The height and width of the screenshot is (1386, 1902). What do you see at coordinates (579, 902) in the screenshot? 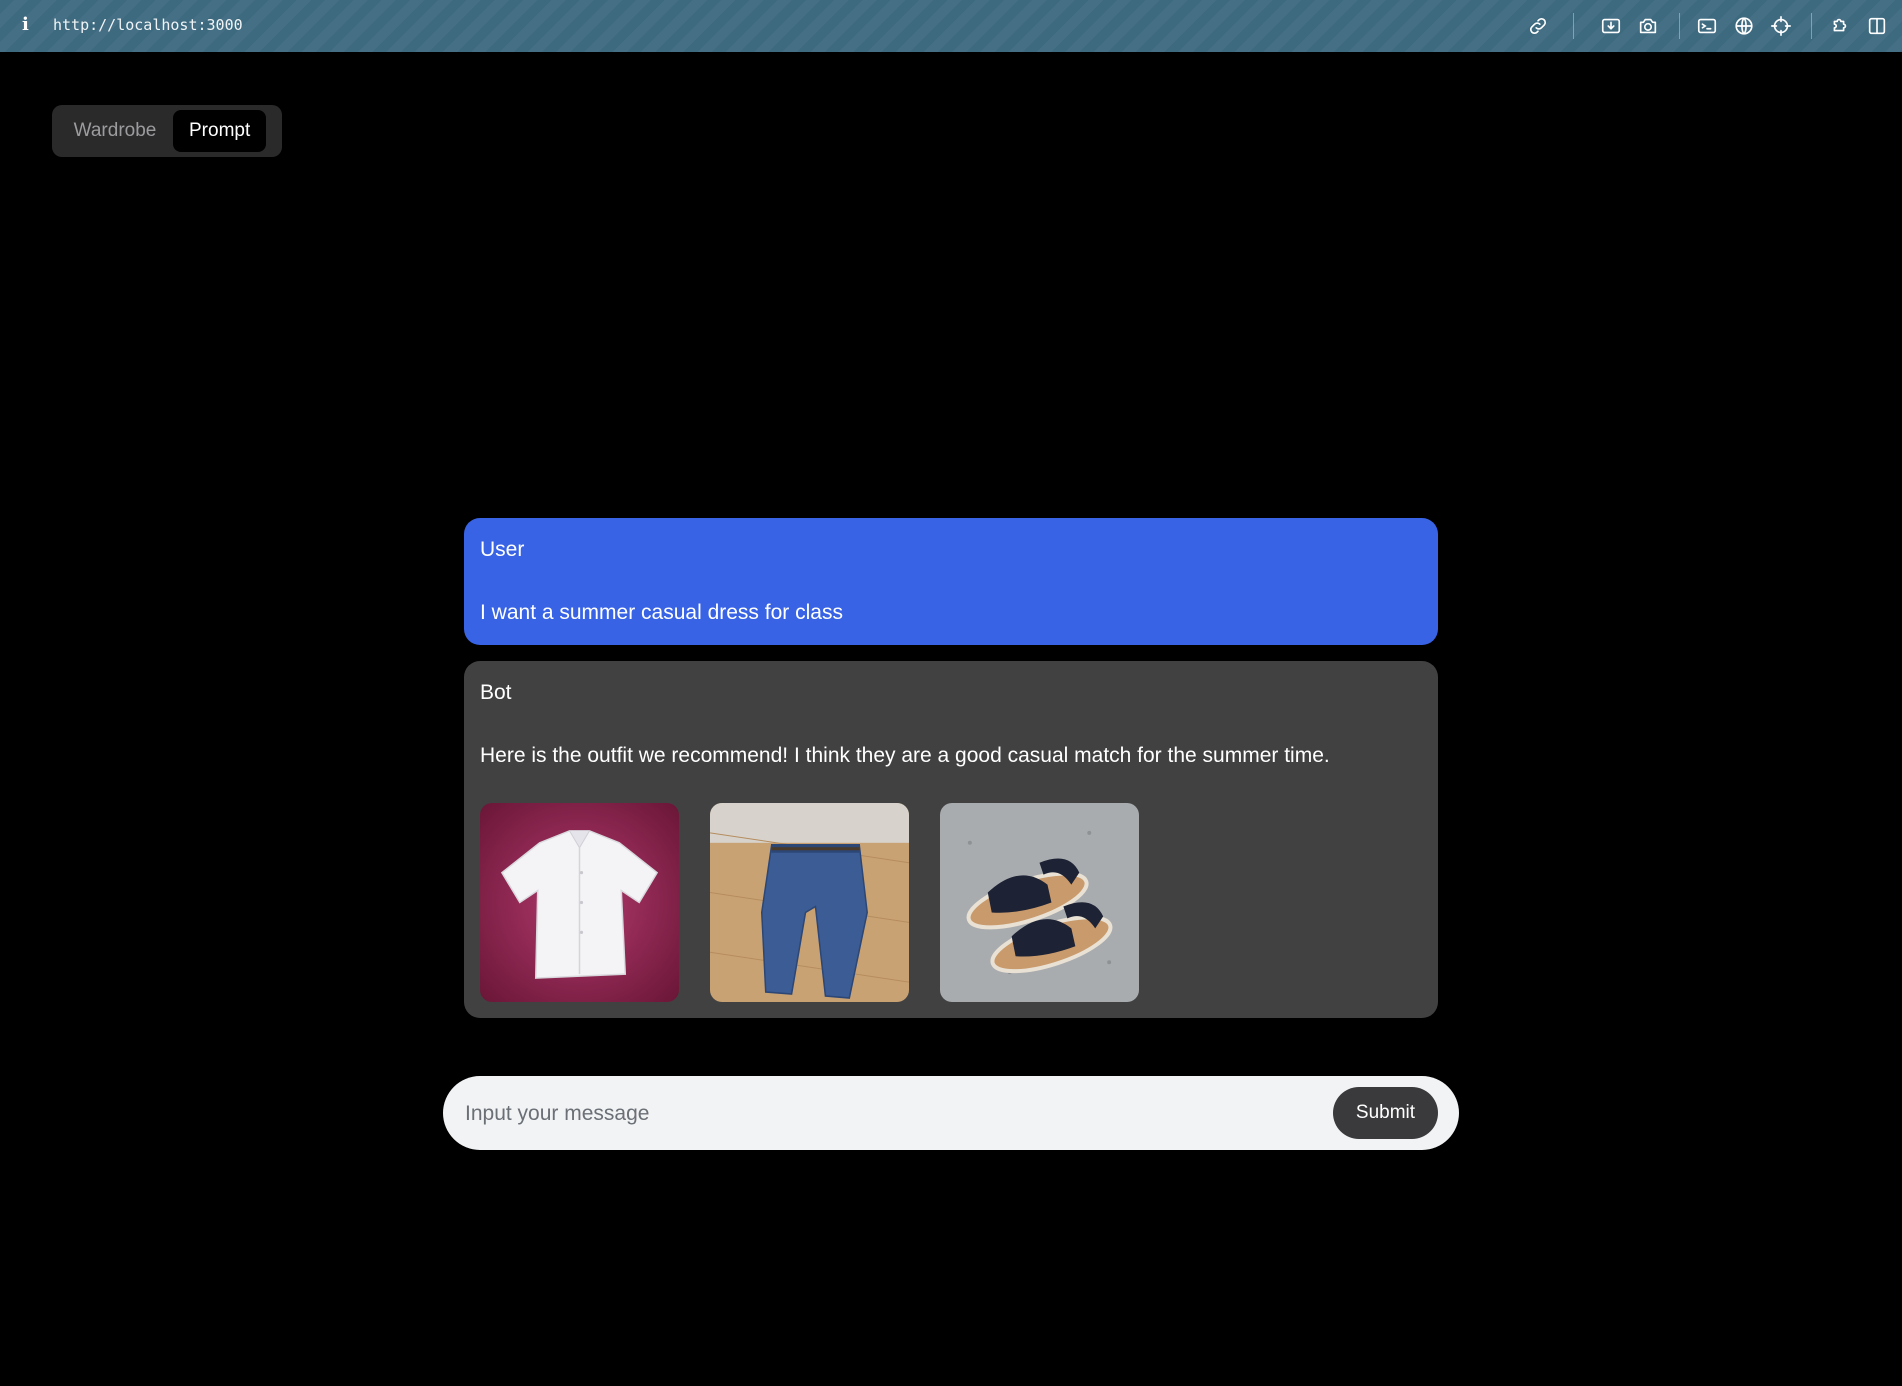
I see `white-shirt-image` at bounding box center [579, 902].